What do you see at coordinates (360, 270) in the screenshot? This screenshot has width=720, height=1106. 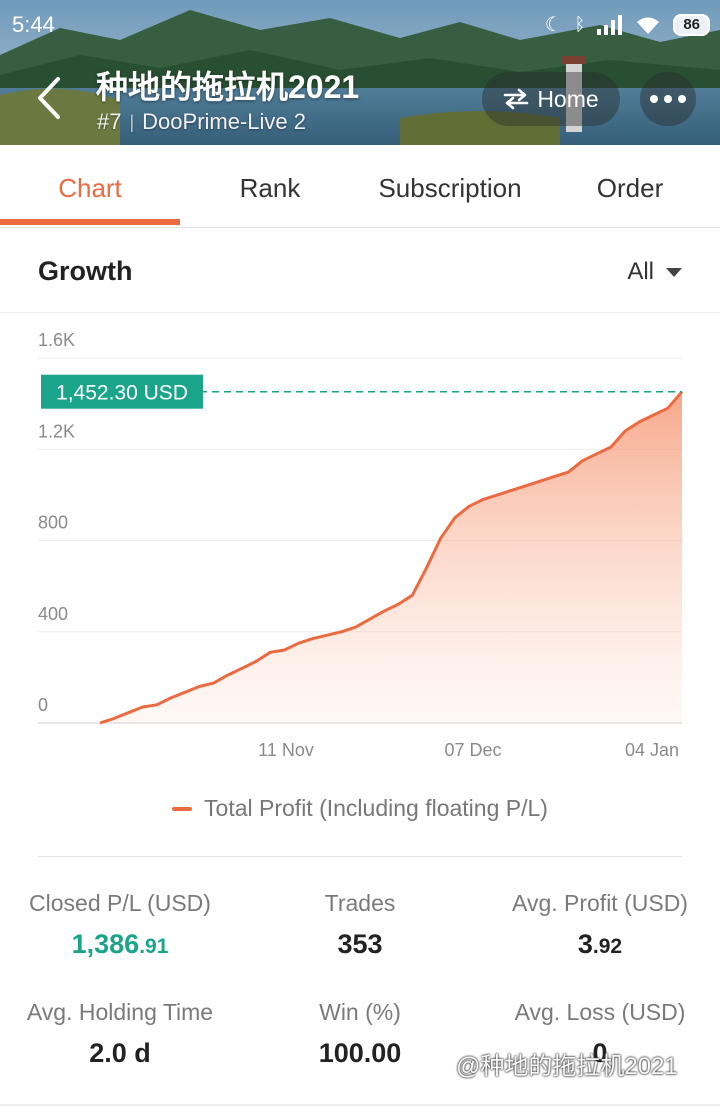 I see `growth-header: Growth All` at bounding box center [360, 270].